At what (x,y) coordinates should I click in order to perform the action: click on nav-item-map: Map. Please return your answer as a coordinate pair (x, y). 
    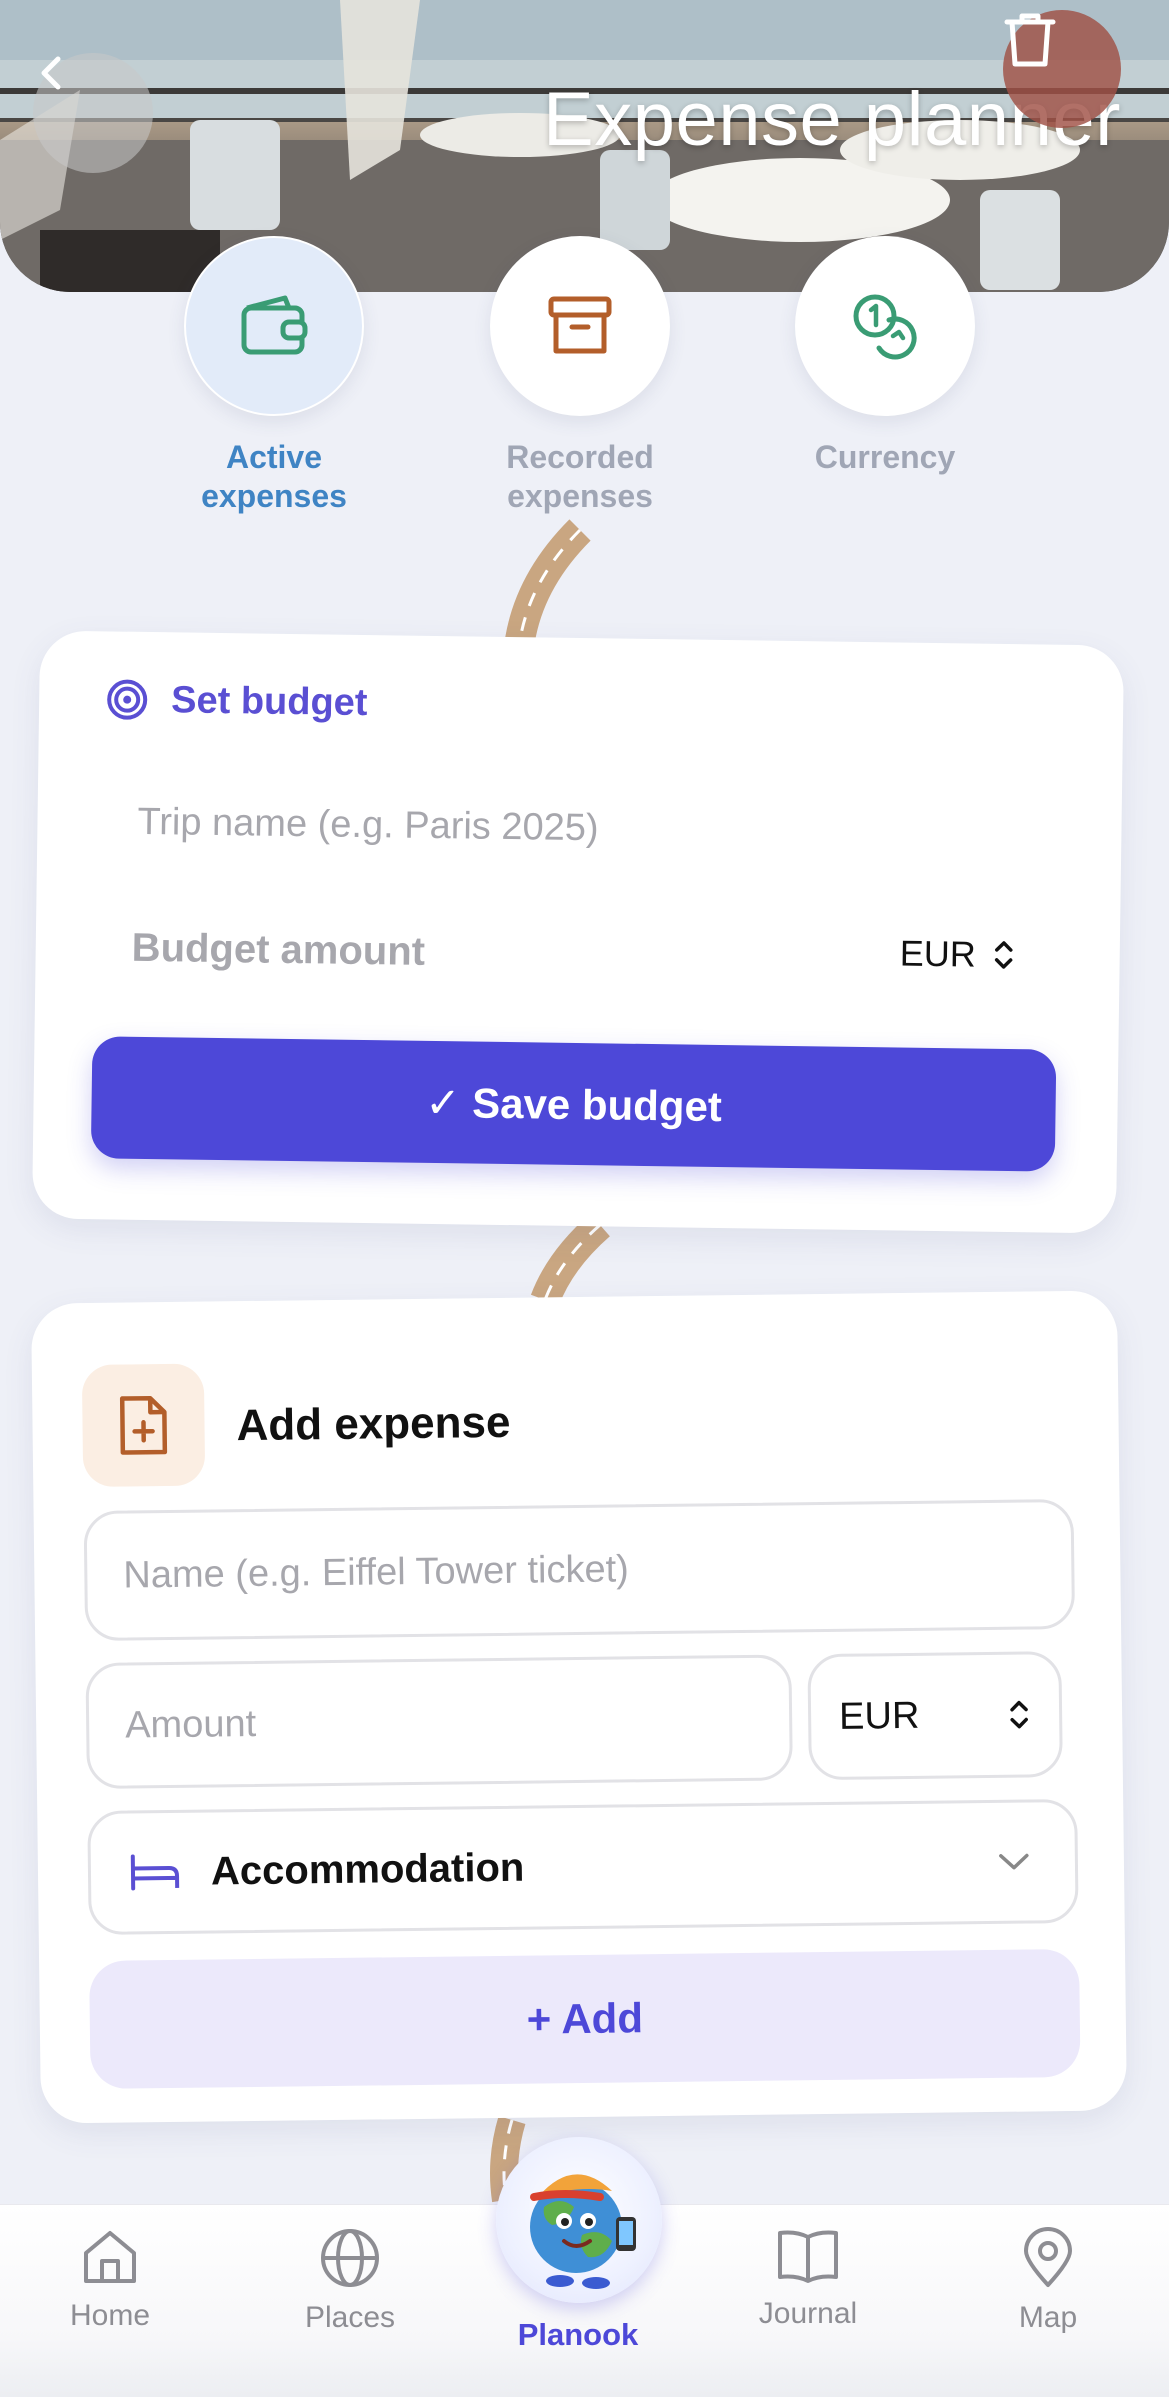
    Looking at the image, I should click on (1048, 2281).